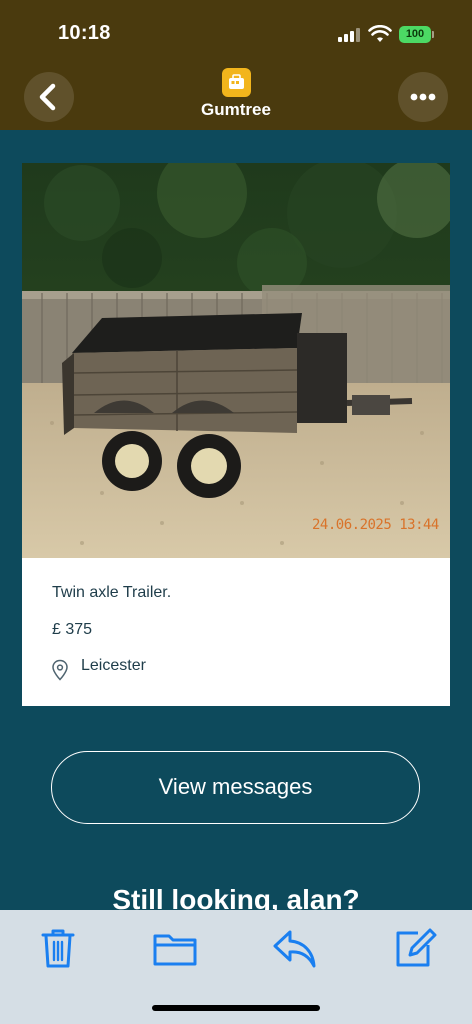 This screenshot has width=472, height=1024. I want to click on more-dots-icon, so click(423, 97).